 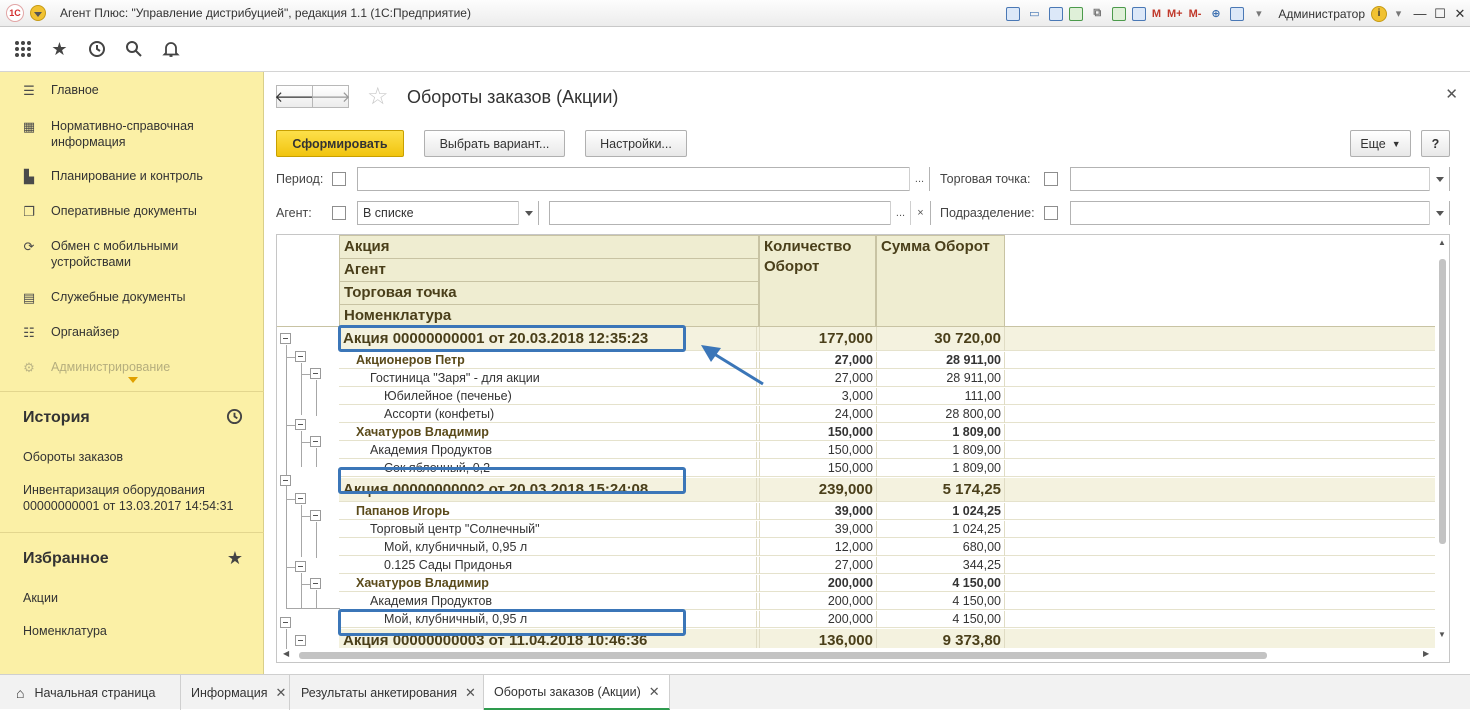 I want to click on table-row: Академия Продуктов 200,000 4 150,00, so click(x=888, y=601).